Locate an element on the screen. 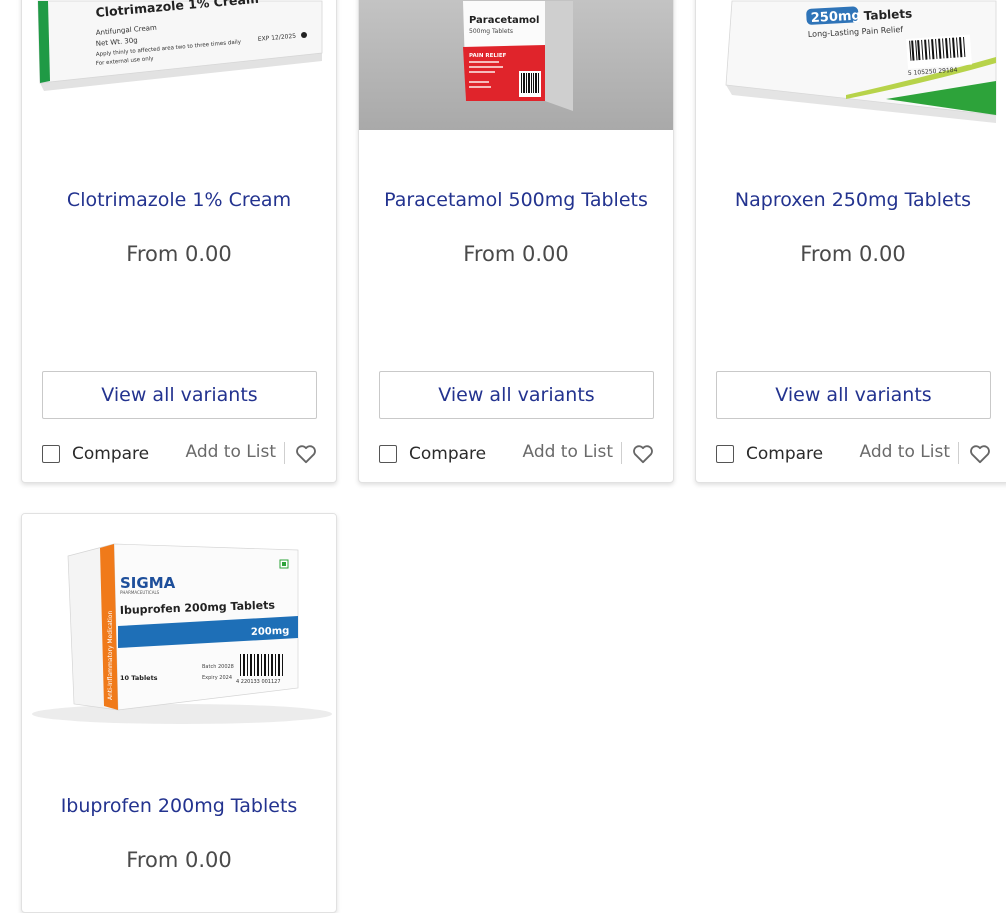 The image size is (1006, 913). package-brand-sub: PHARMACEUTICALS is located at coordinates (140, 592).